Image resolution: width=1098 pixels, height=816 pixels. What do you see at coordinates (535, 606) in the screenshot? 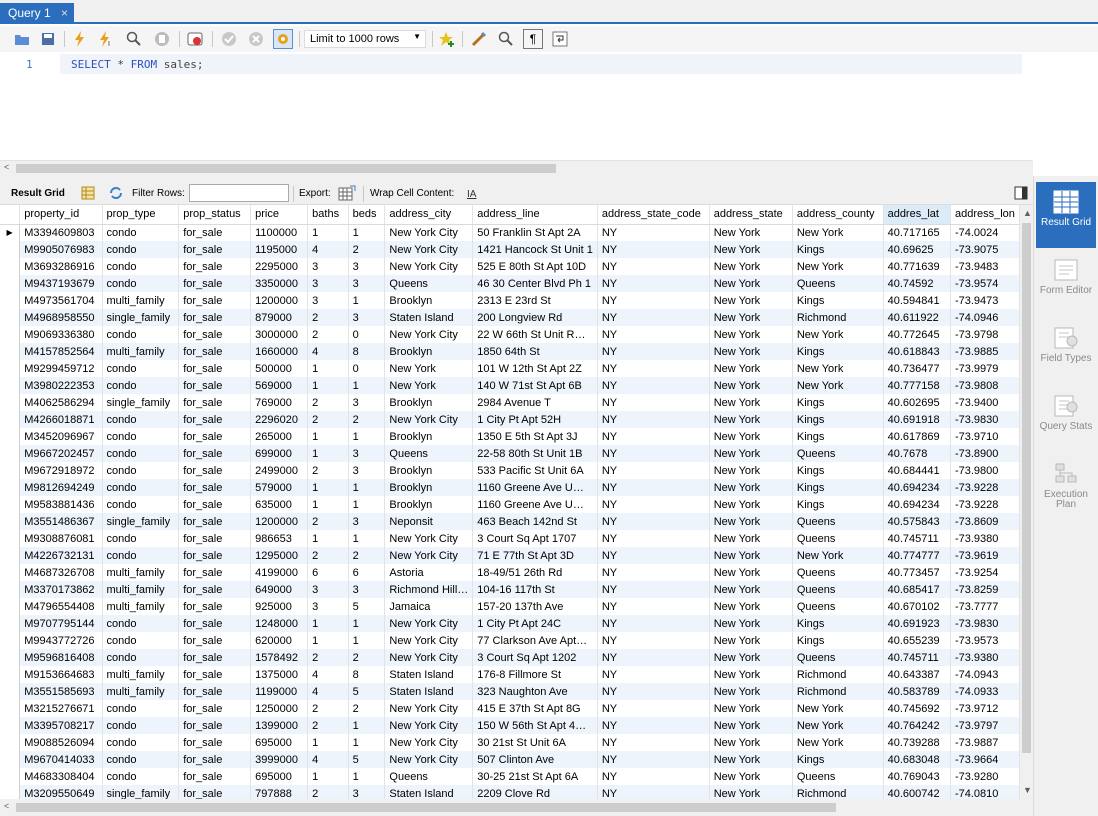
I see `cell-address-line: 157-20 137th Ave` at bounding box center [535, 606].